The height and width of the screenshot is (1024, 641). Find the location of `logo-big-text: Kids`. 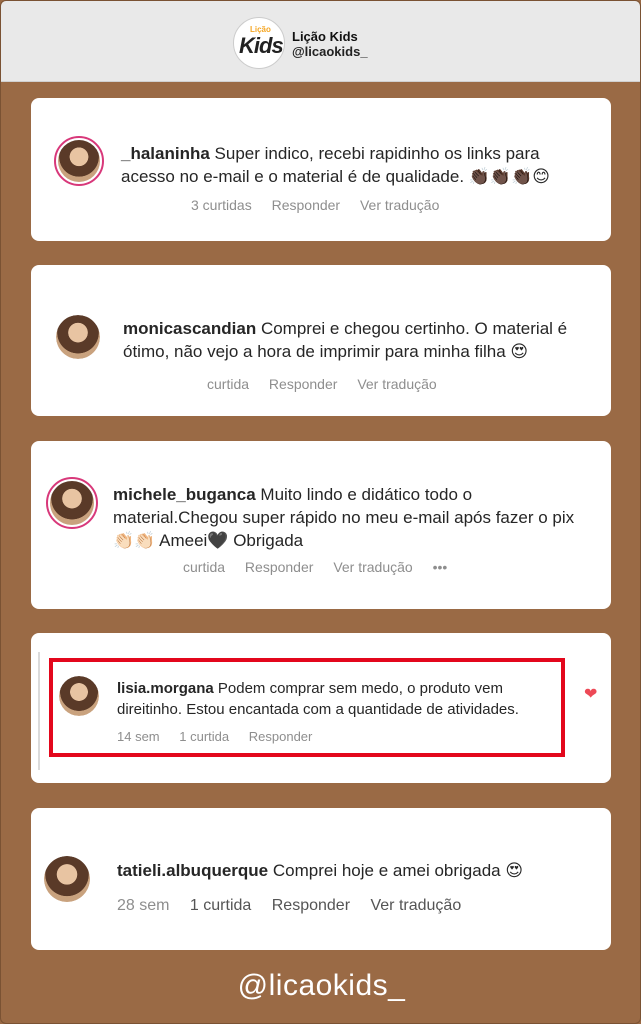

logo-big-text: Kids is located at coordinates (261, 45).